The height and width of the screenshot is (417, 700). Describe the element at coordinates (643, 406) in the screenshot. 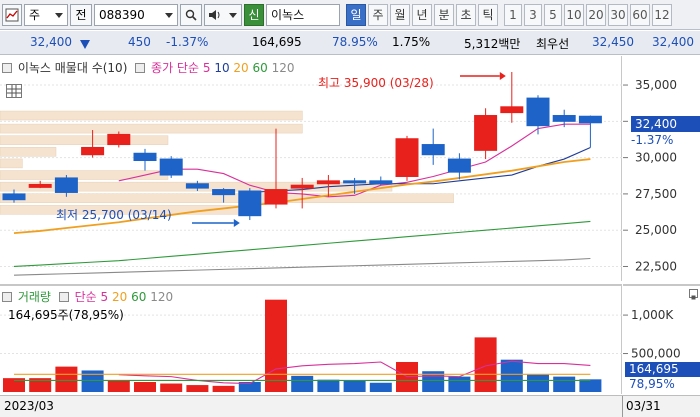

I see `date-right: 03/31` at that location.